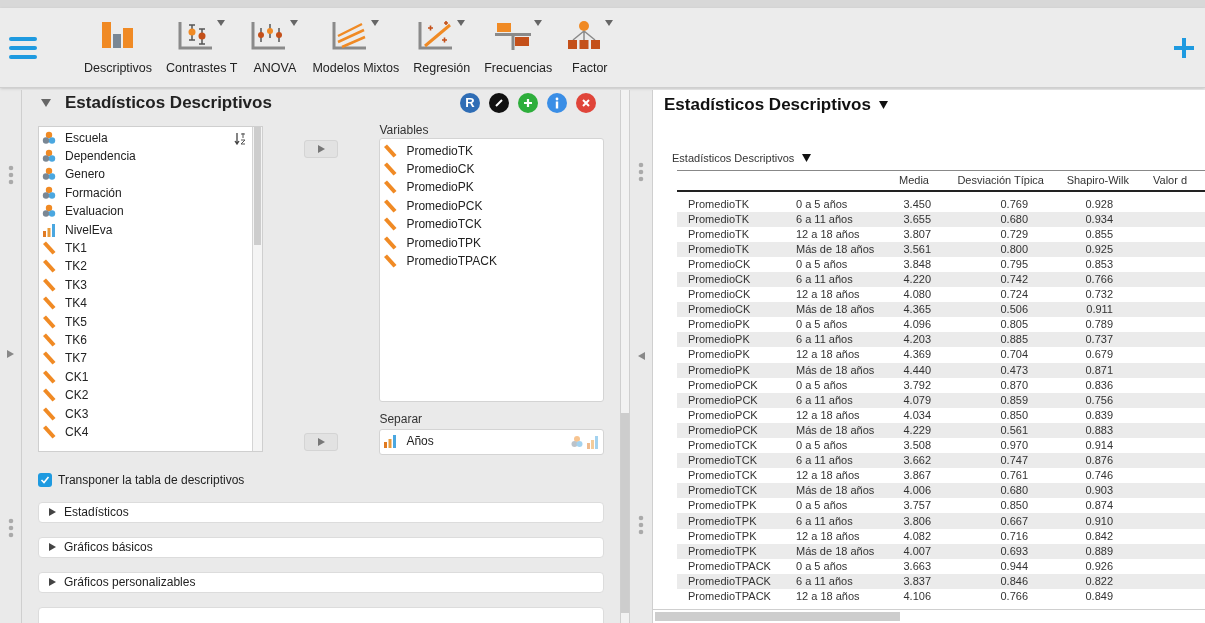 Image resolution: width=1205 pixels, height=623 pixels. Describe the element at coordinates (733, 158) in the screenshot. I see `table-title: Estadísticos Descriptivos` at that location.